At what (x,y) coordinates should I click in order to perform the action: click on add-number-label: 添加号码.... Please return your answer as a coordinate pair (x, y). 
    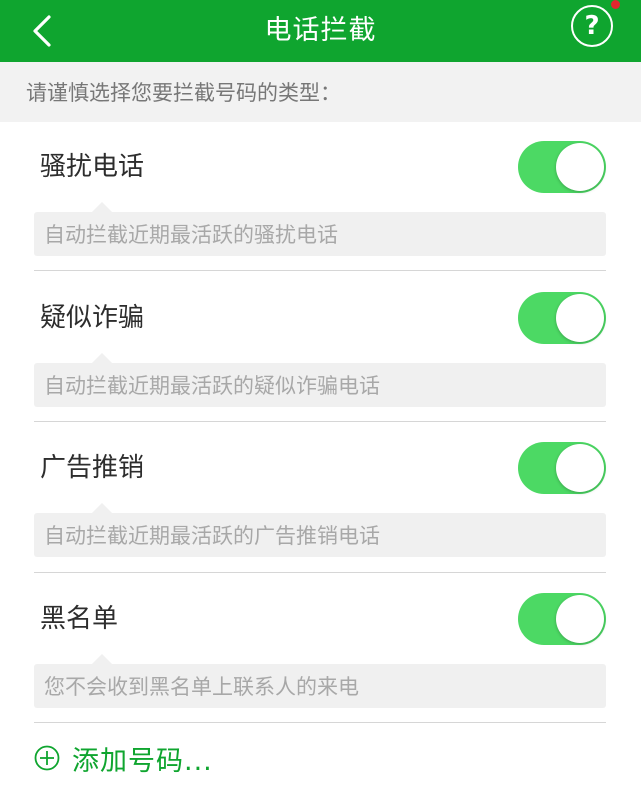
    Looking at the image, I should click on (142, 761).